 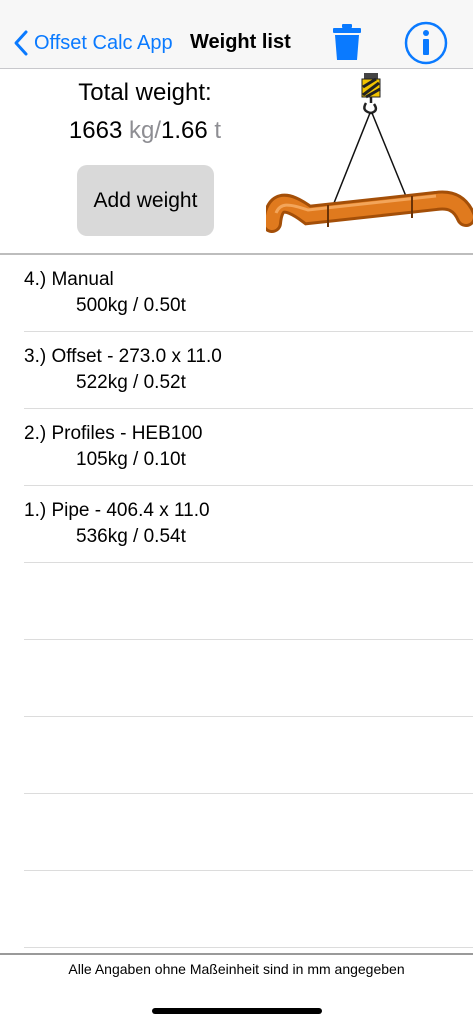 I want to click on total-weight-label: Total weight:, so click(x=145, y=92).